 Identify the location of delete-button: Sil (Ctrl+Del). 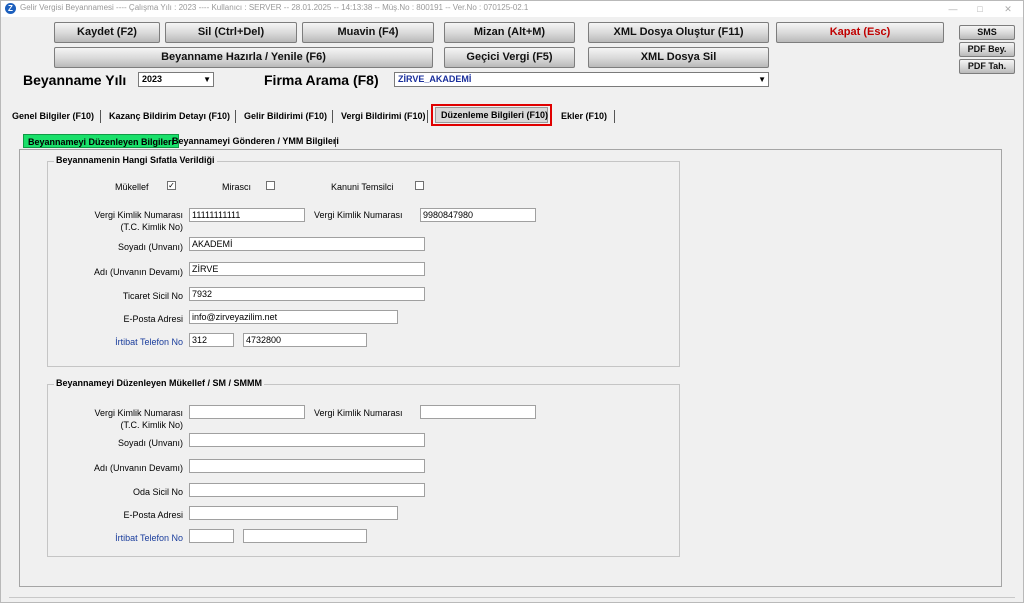
(231, 32).